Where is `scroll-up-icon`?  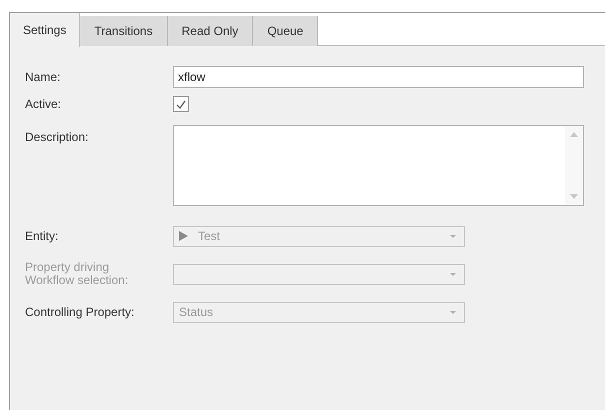
scroll-up-icon is located at coordinates (574, 134).